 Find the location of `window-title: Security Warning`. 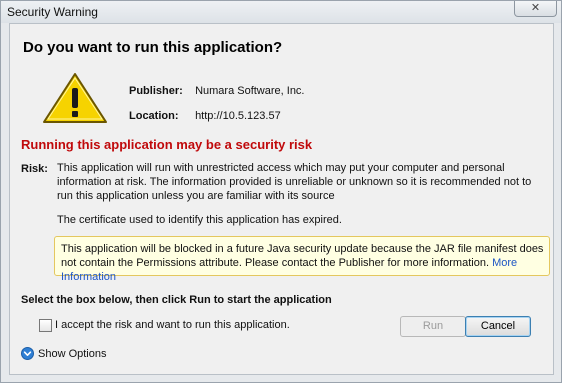

window-title: Security Warning is located at coordinates (52, 12).